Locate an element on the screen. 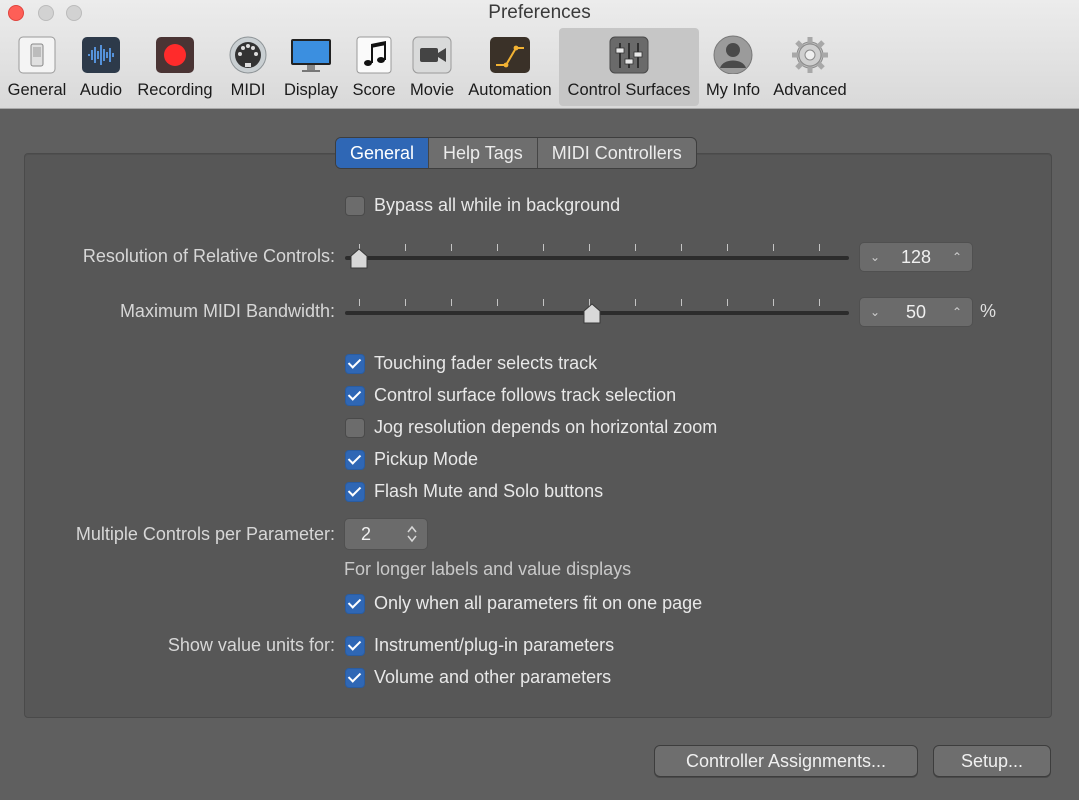  toolbar-control-surfaces: Control Surfaces is located at coordinates (629, 67).